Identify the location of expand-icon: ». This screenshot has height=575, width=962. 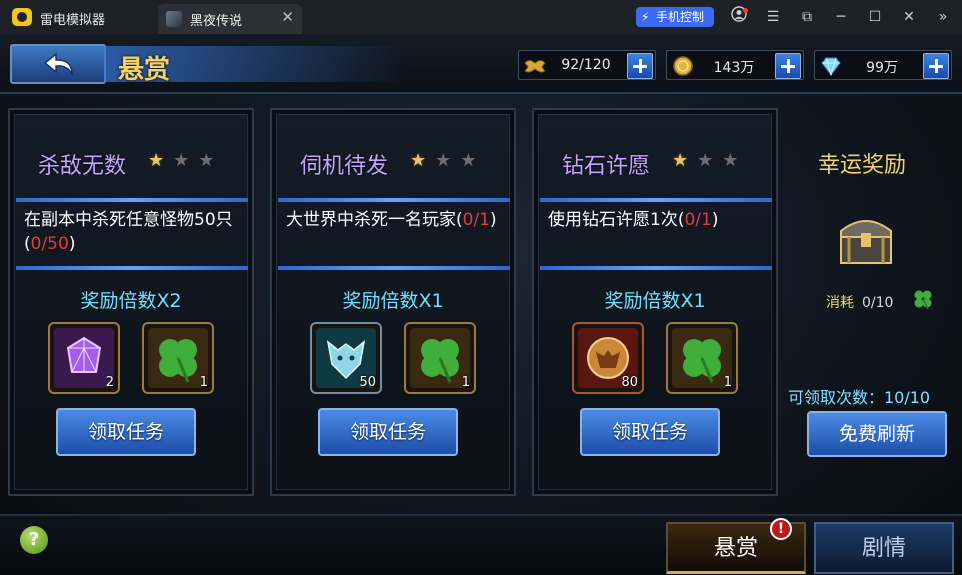
(943, 17).